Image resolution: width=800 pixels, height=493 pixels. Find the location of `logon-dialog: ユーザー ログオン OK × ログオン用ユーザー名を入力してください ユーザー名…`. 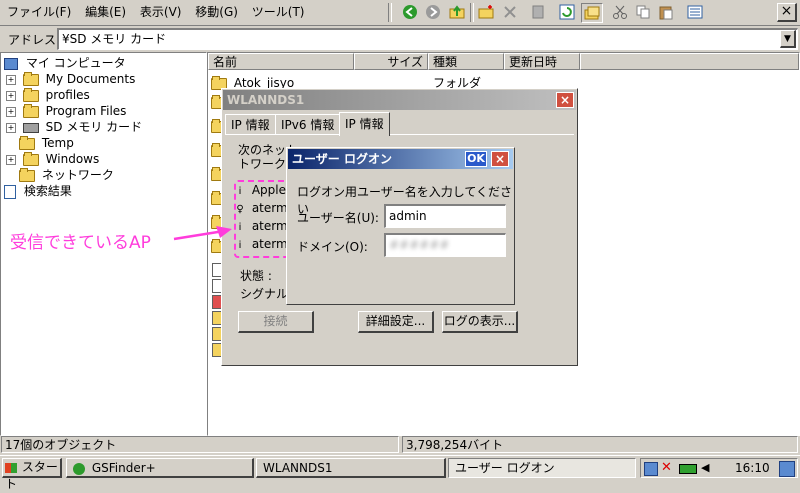

logon-dialog: ユーザー ログオン OK × ログオン用ユーザー名を入力してください ユーザー名… is located at coordinates (400, 226).